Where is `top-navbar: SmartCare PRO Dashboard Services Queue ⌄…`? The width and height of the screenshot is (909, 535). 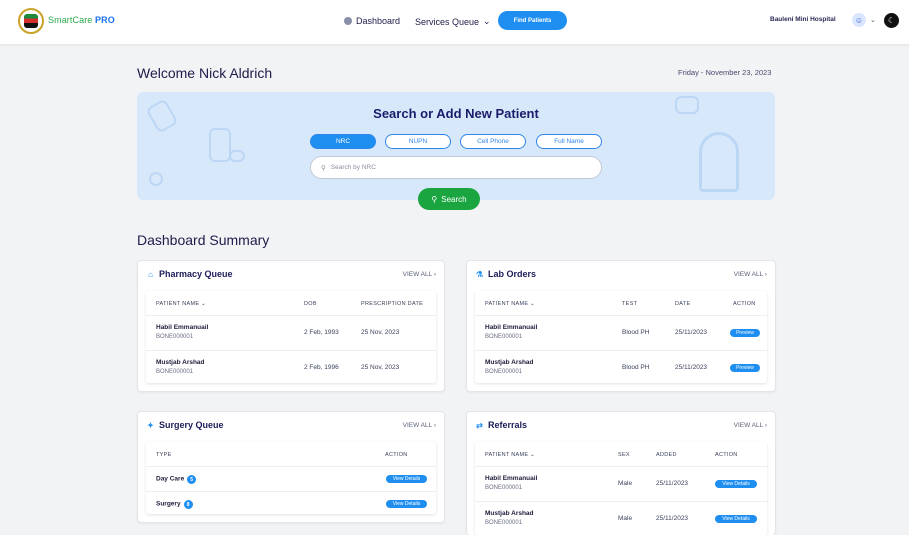 top-navbar: SmartCare PRO Dashboard Services Queue ⌄… is located at coordinates (454, 22).